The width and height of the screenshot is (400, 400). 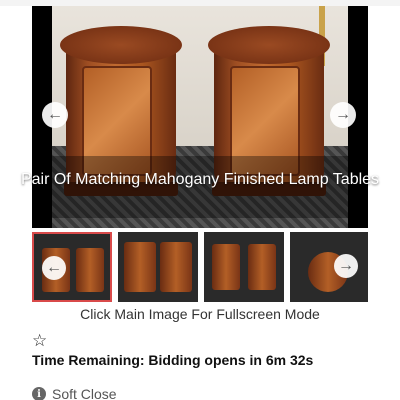 I want to click on thumbnail-strip: ← →, so click(x=200, y=267).